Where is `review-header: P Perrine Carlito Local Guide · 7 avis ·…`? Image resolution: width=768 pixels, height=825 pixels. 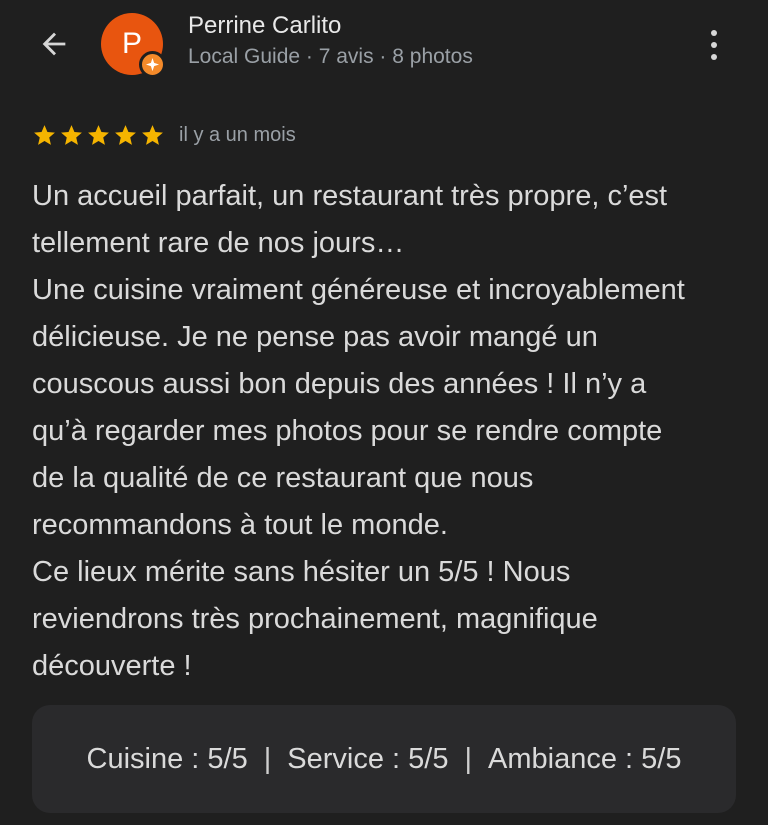 review-header: P Perrine Carlito Local Guide · 7 avis ·… is located at coordinates (384, 50).